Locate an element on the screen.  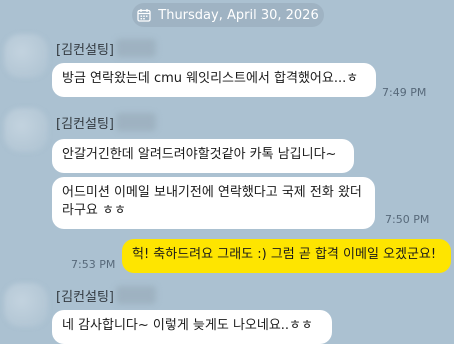
my-message-bubble: 헉! 축하드려요 그래도 :) 그럼 곧 합격 이메일 오겠군요! is located at coordinates (286, 256).